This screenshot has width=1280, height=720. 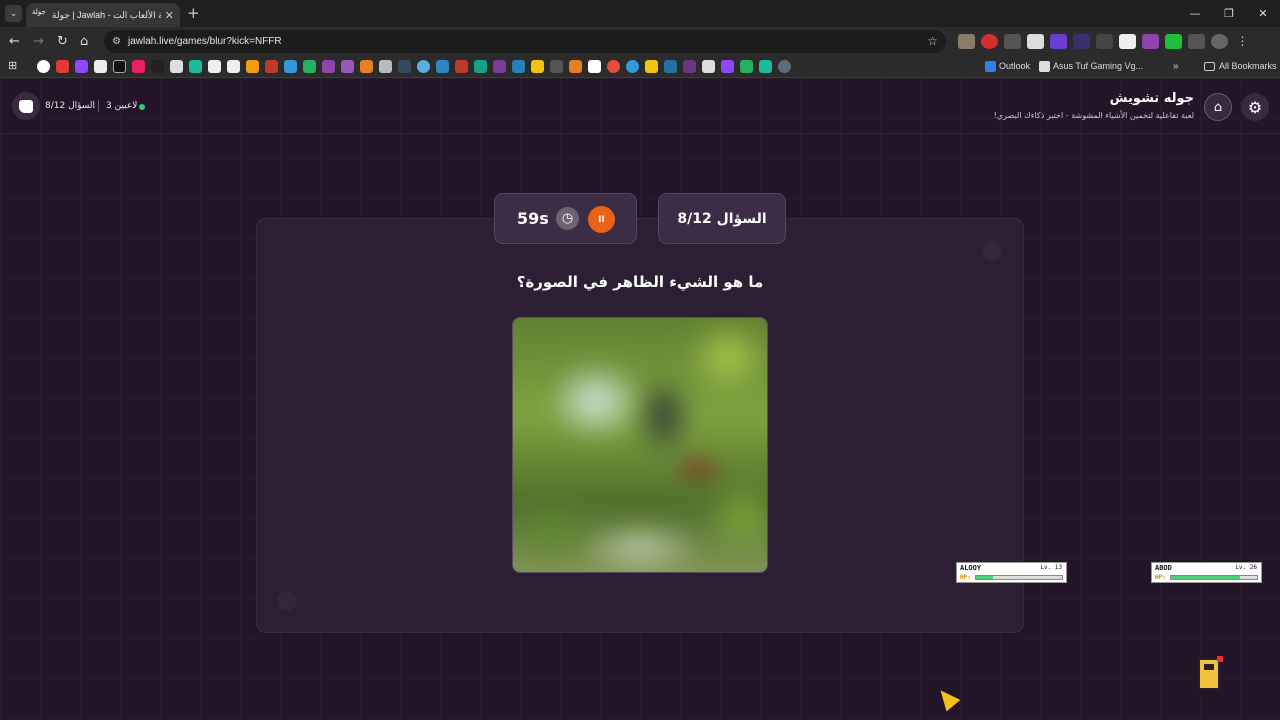 I want to click on close-window-icon: ✕, so click(x=1263, y=13).